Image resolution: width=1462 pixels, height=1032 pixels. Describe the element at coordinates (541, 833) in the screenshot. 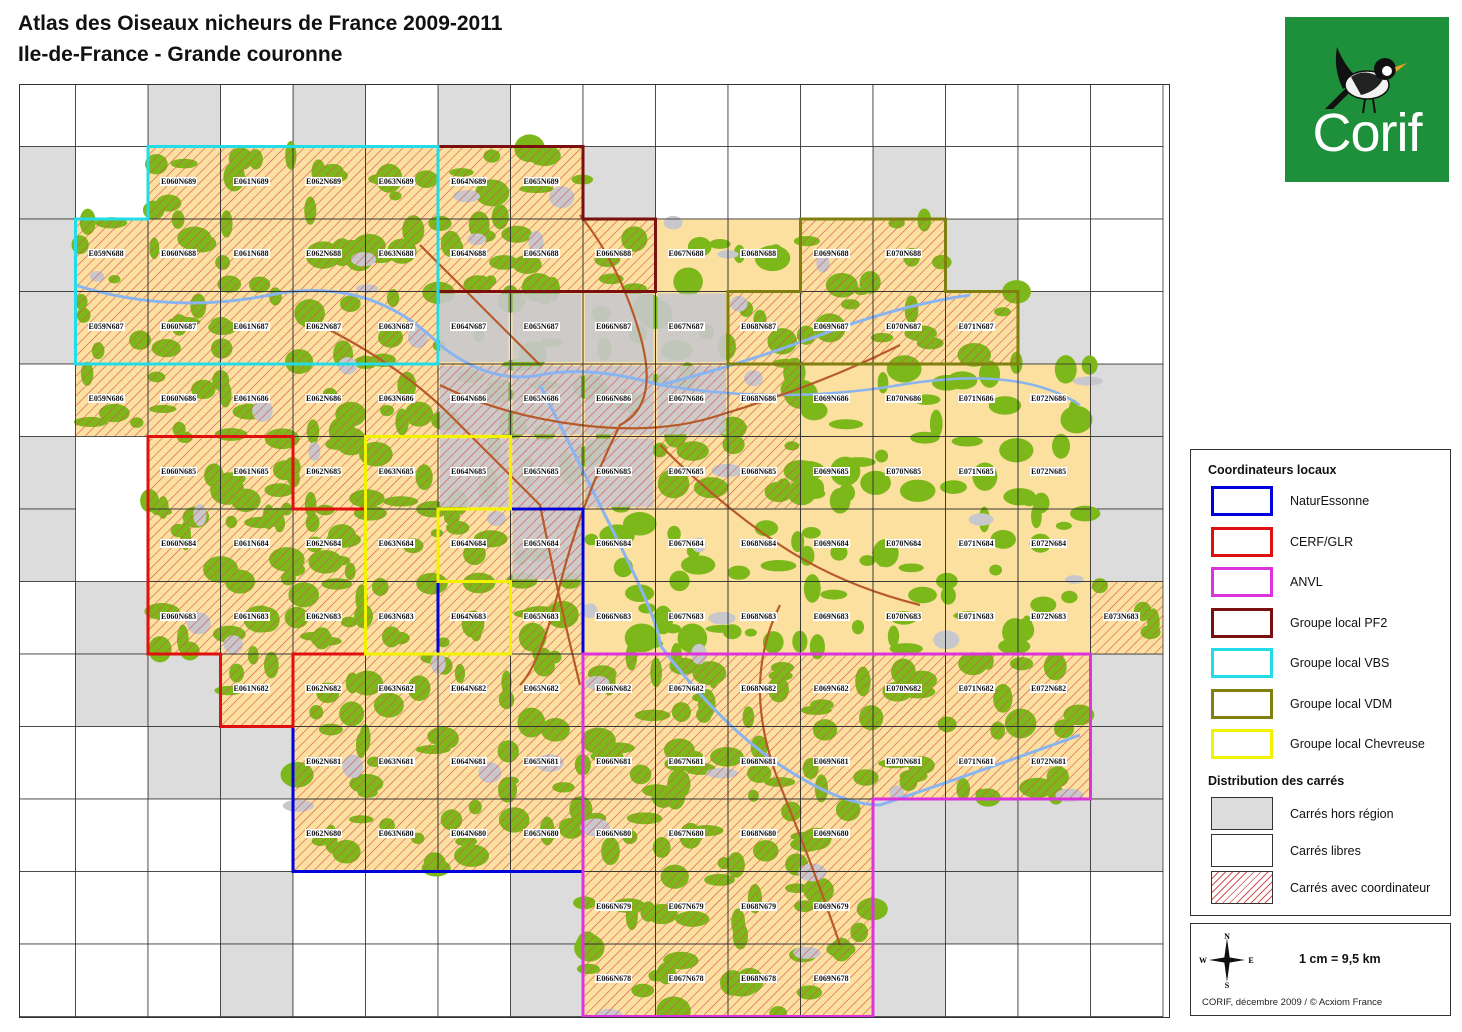

I see `square-label: E065N680` at that location.